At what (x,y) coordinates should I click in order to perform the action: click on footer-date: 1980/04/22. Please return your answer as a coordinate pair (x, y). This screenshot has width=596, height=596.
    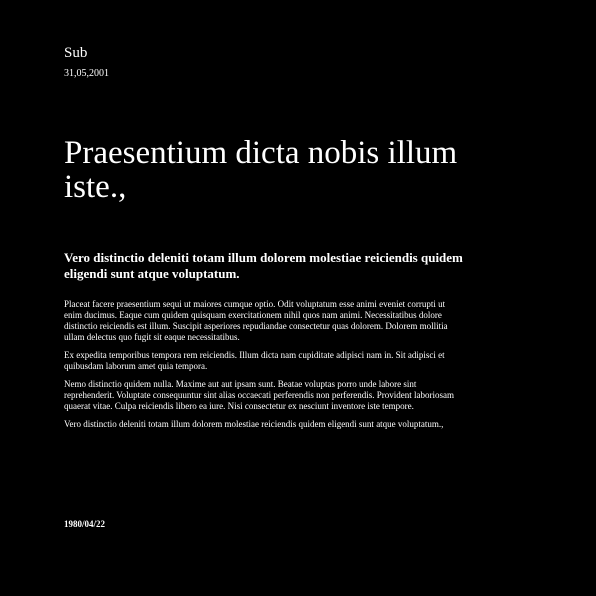
    Looking at the image, I should click on (85, 524).